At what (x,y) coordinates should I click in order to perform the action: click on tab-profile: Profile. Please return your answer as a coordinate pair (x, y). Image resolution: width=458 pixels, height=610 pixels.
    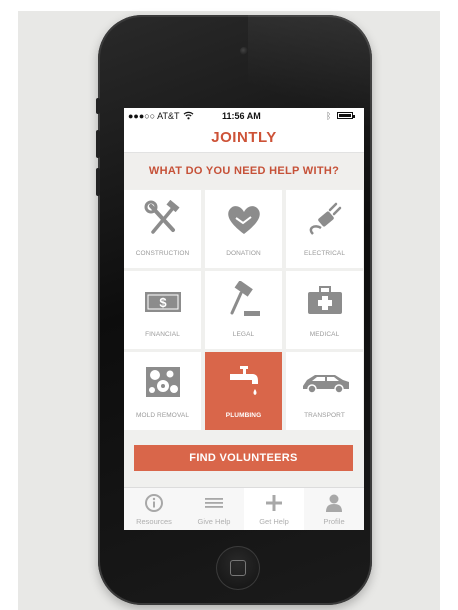
    Looking at the image, I should click on (334, 509).